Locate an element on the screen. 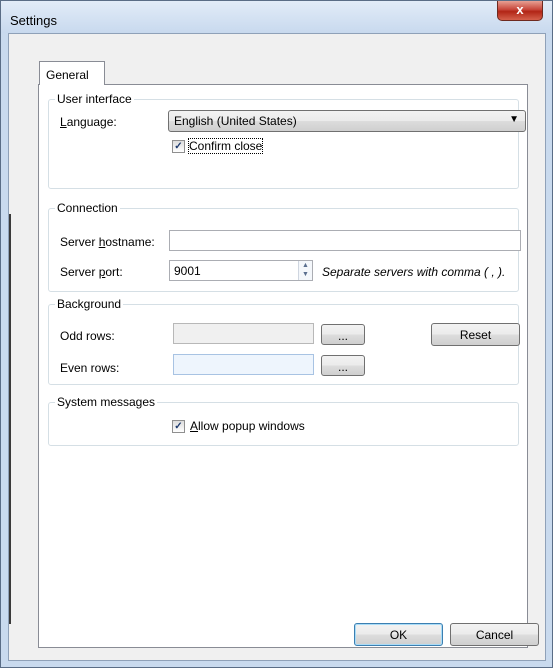 The image size is (553, 668). confirm-close-label: Confirm close is located at coordinates (225, 146).